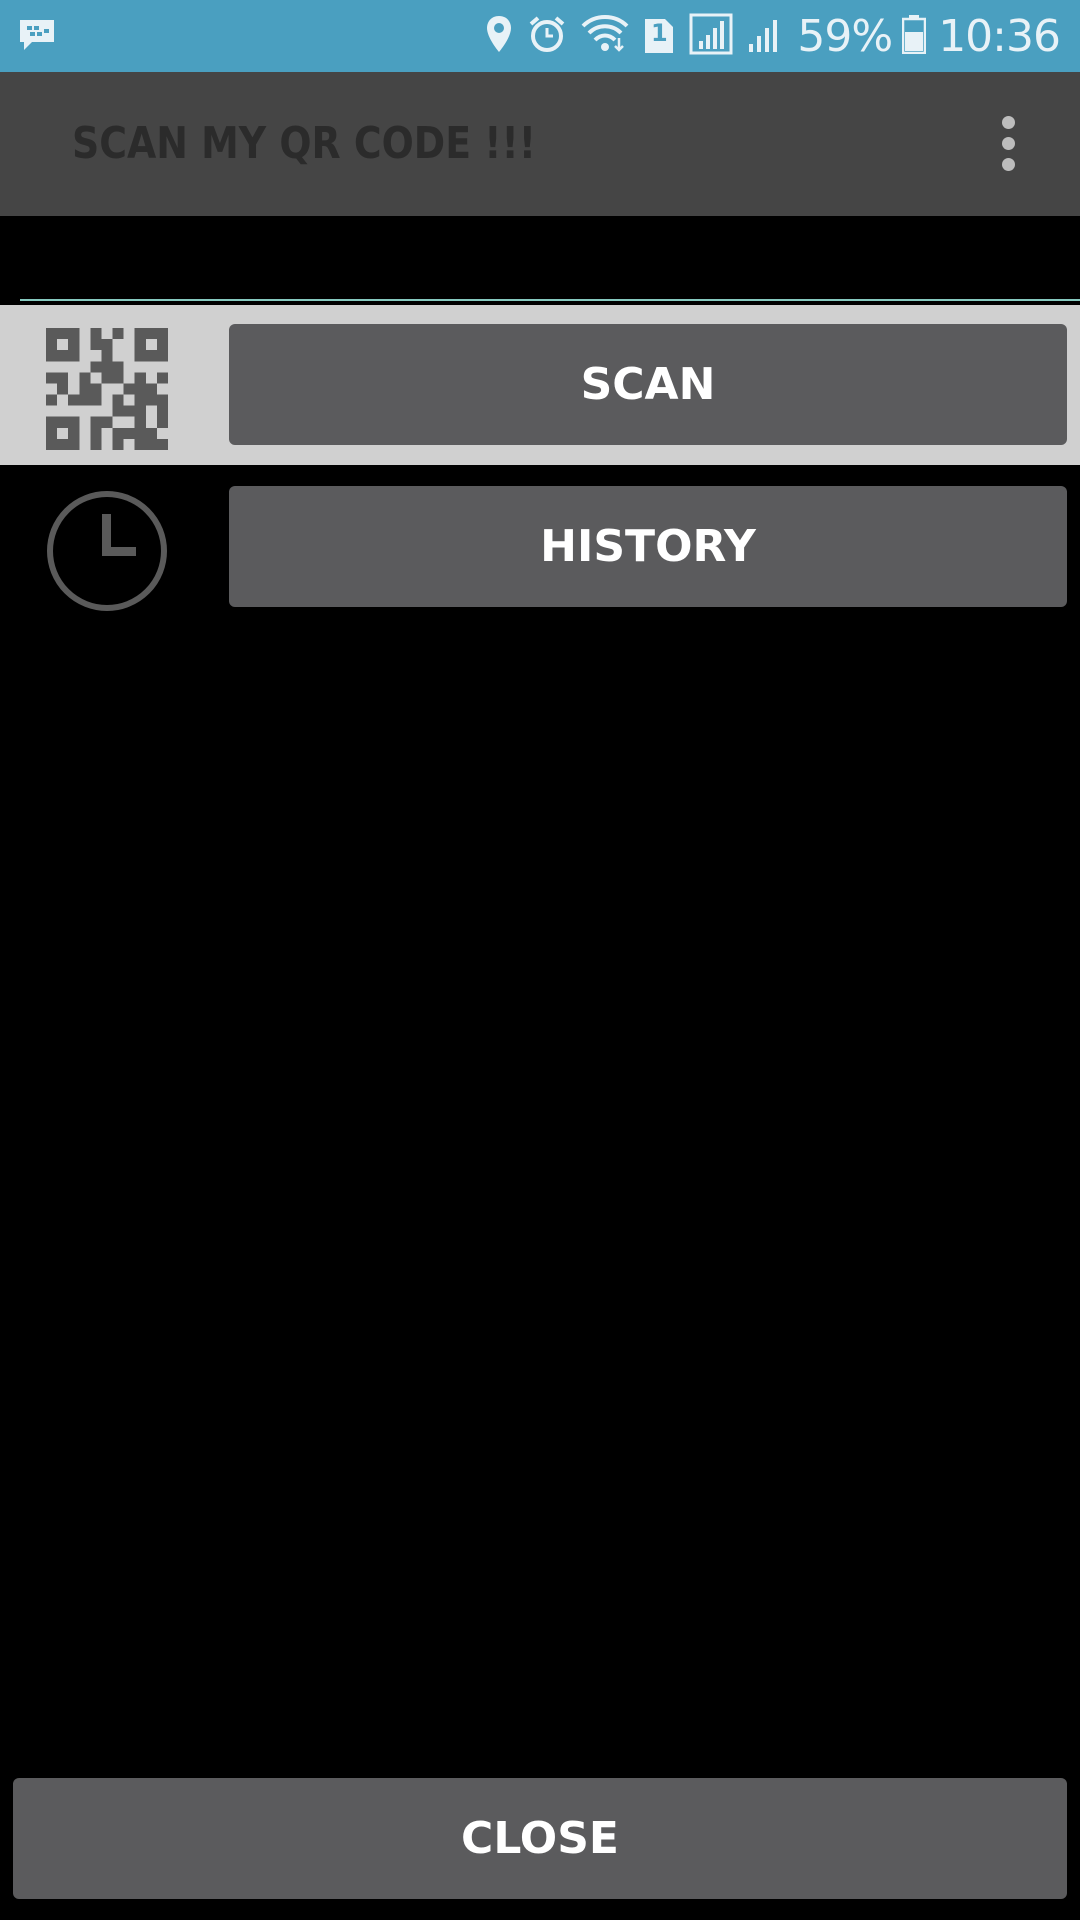  What do you see at coordinates (107, 551) in the screenshot?
I see `clock-icon` at bounding box center [107, 551].